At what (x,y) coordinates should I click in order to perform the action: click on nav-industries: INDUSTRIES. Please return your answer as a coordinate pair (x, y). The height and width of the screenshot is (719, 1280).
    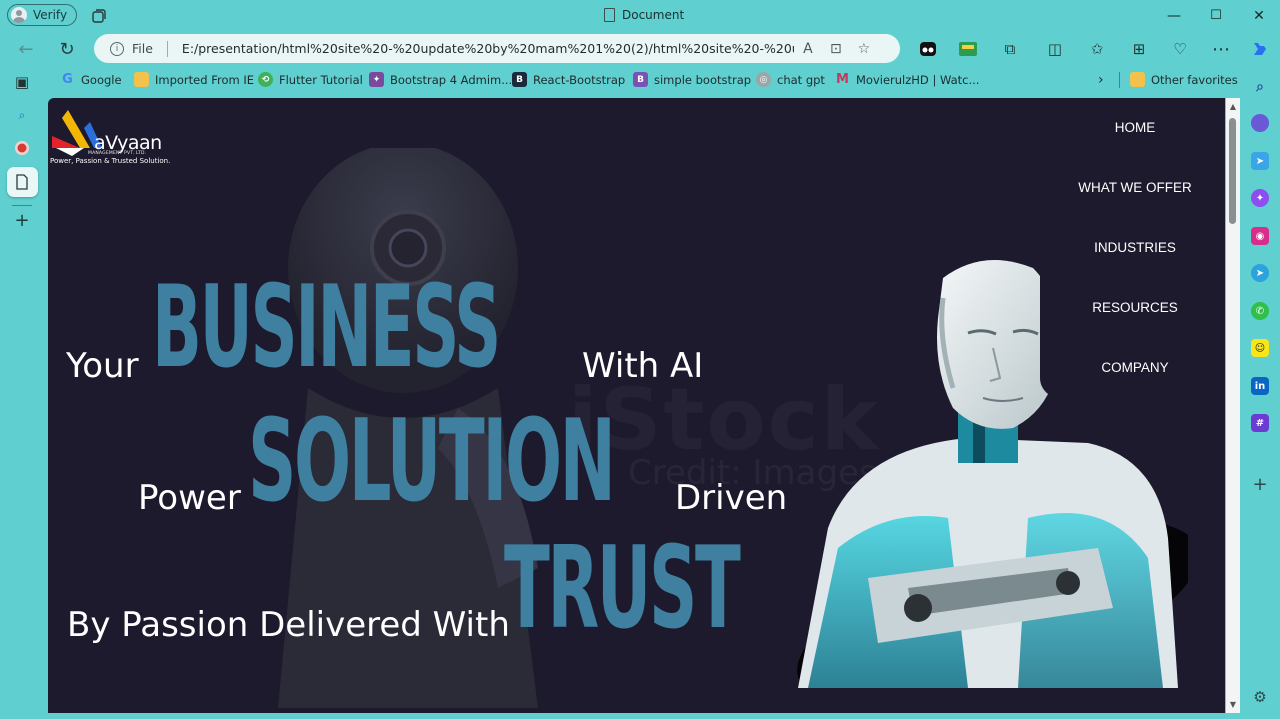
    Looking at the image, I should click on (1132, 247).